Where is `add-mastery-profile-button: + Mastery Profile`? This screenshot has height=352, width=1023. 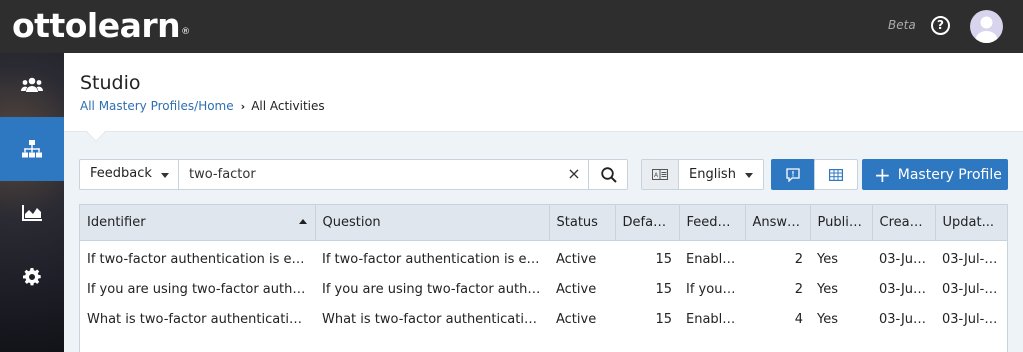 add-mastery-profile-button: + Mastery Profile is located at coordinates (935, 174).